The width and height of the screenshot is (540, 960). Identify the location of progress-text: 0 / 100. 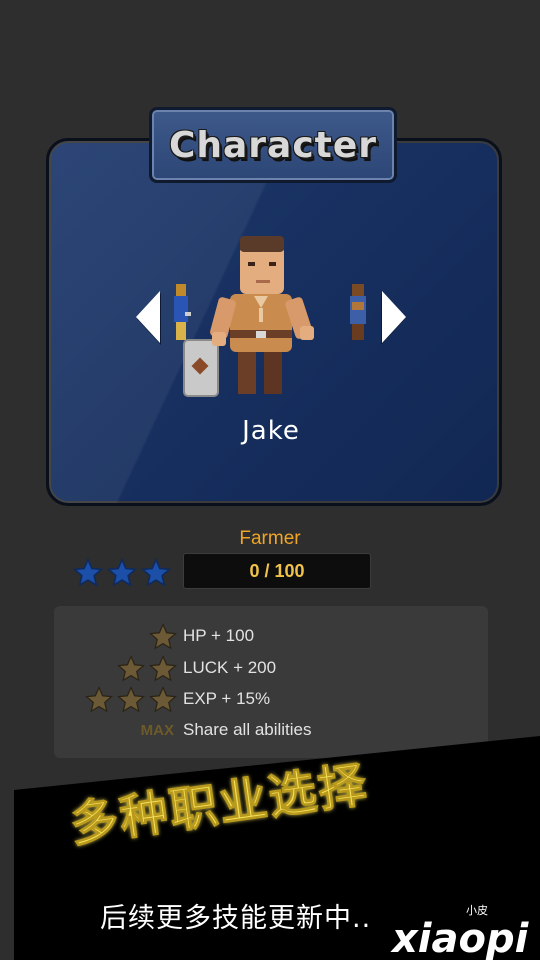
(277, 570).